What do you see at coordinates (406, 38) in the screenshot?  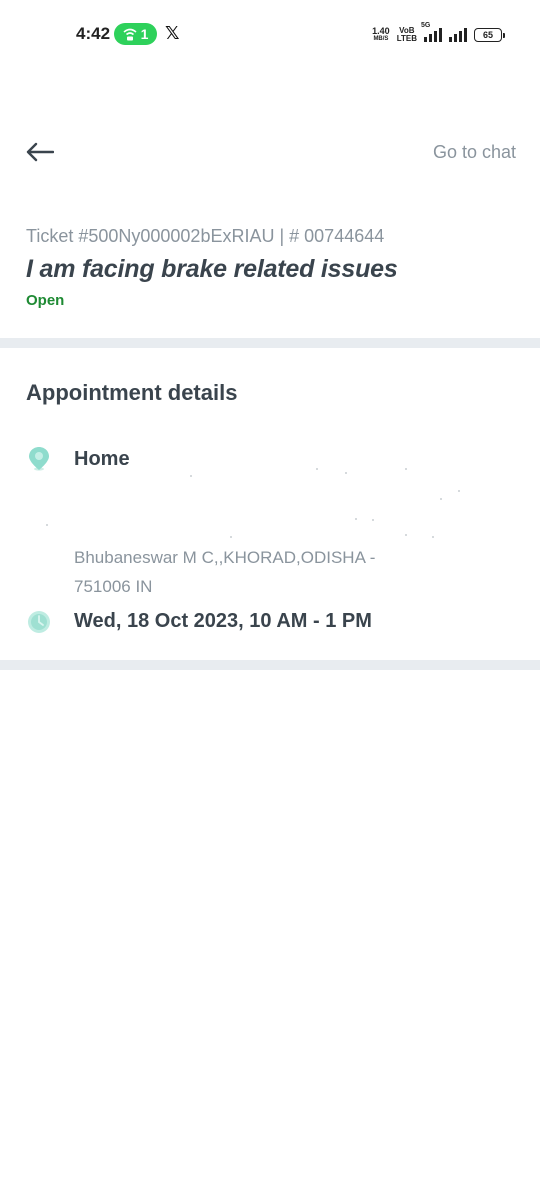 I see `volte-bottom: LTEB` at bounding box center [406, 38].